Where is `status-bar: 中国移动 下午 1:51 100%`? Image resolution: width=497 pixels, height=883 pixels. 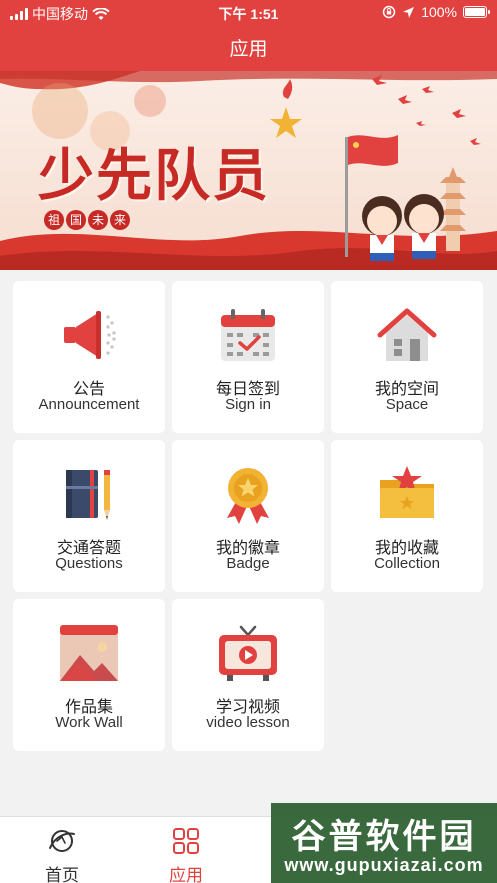
status-bar: 中国移动 下午 1:51 100% is located at coordinates (248, 13).